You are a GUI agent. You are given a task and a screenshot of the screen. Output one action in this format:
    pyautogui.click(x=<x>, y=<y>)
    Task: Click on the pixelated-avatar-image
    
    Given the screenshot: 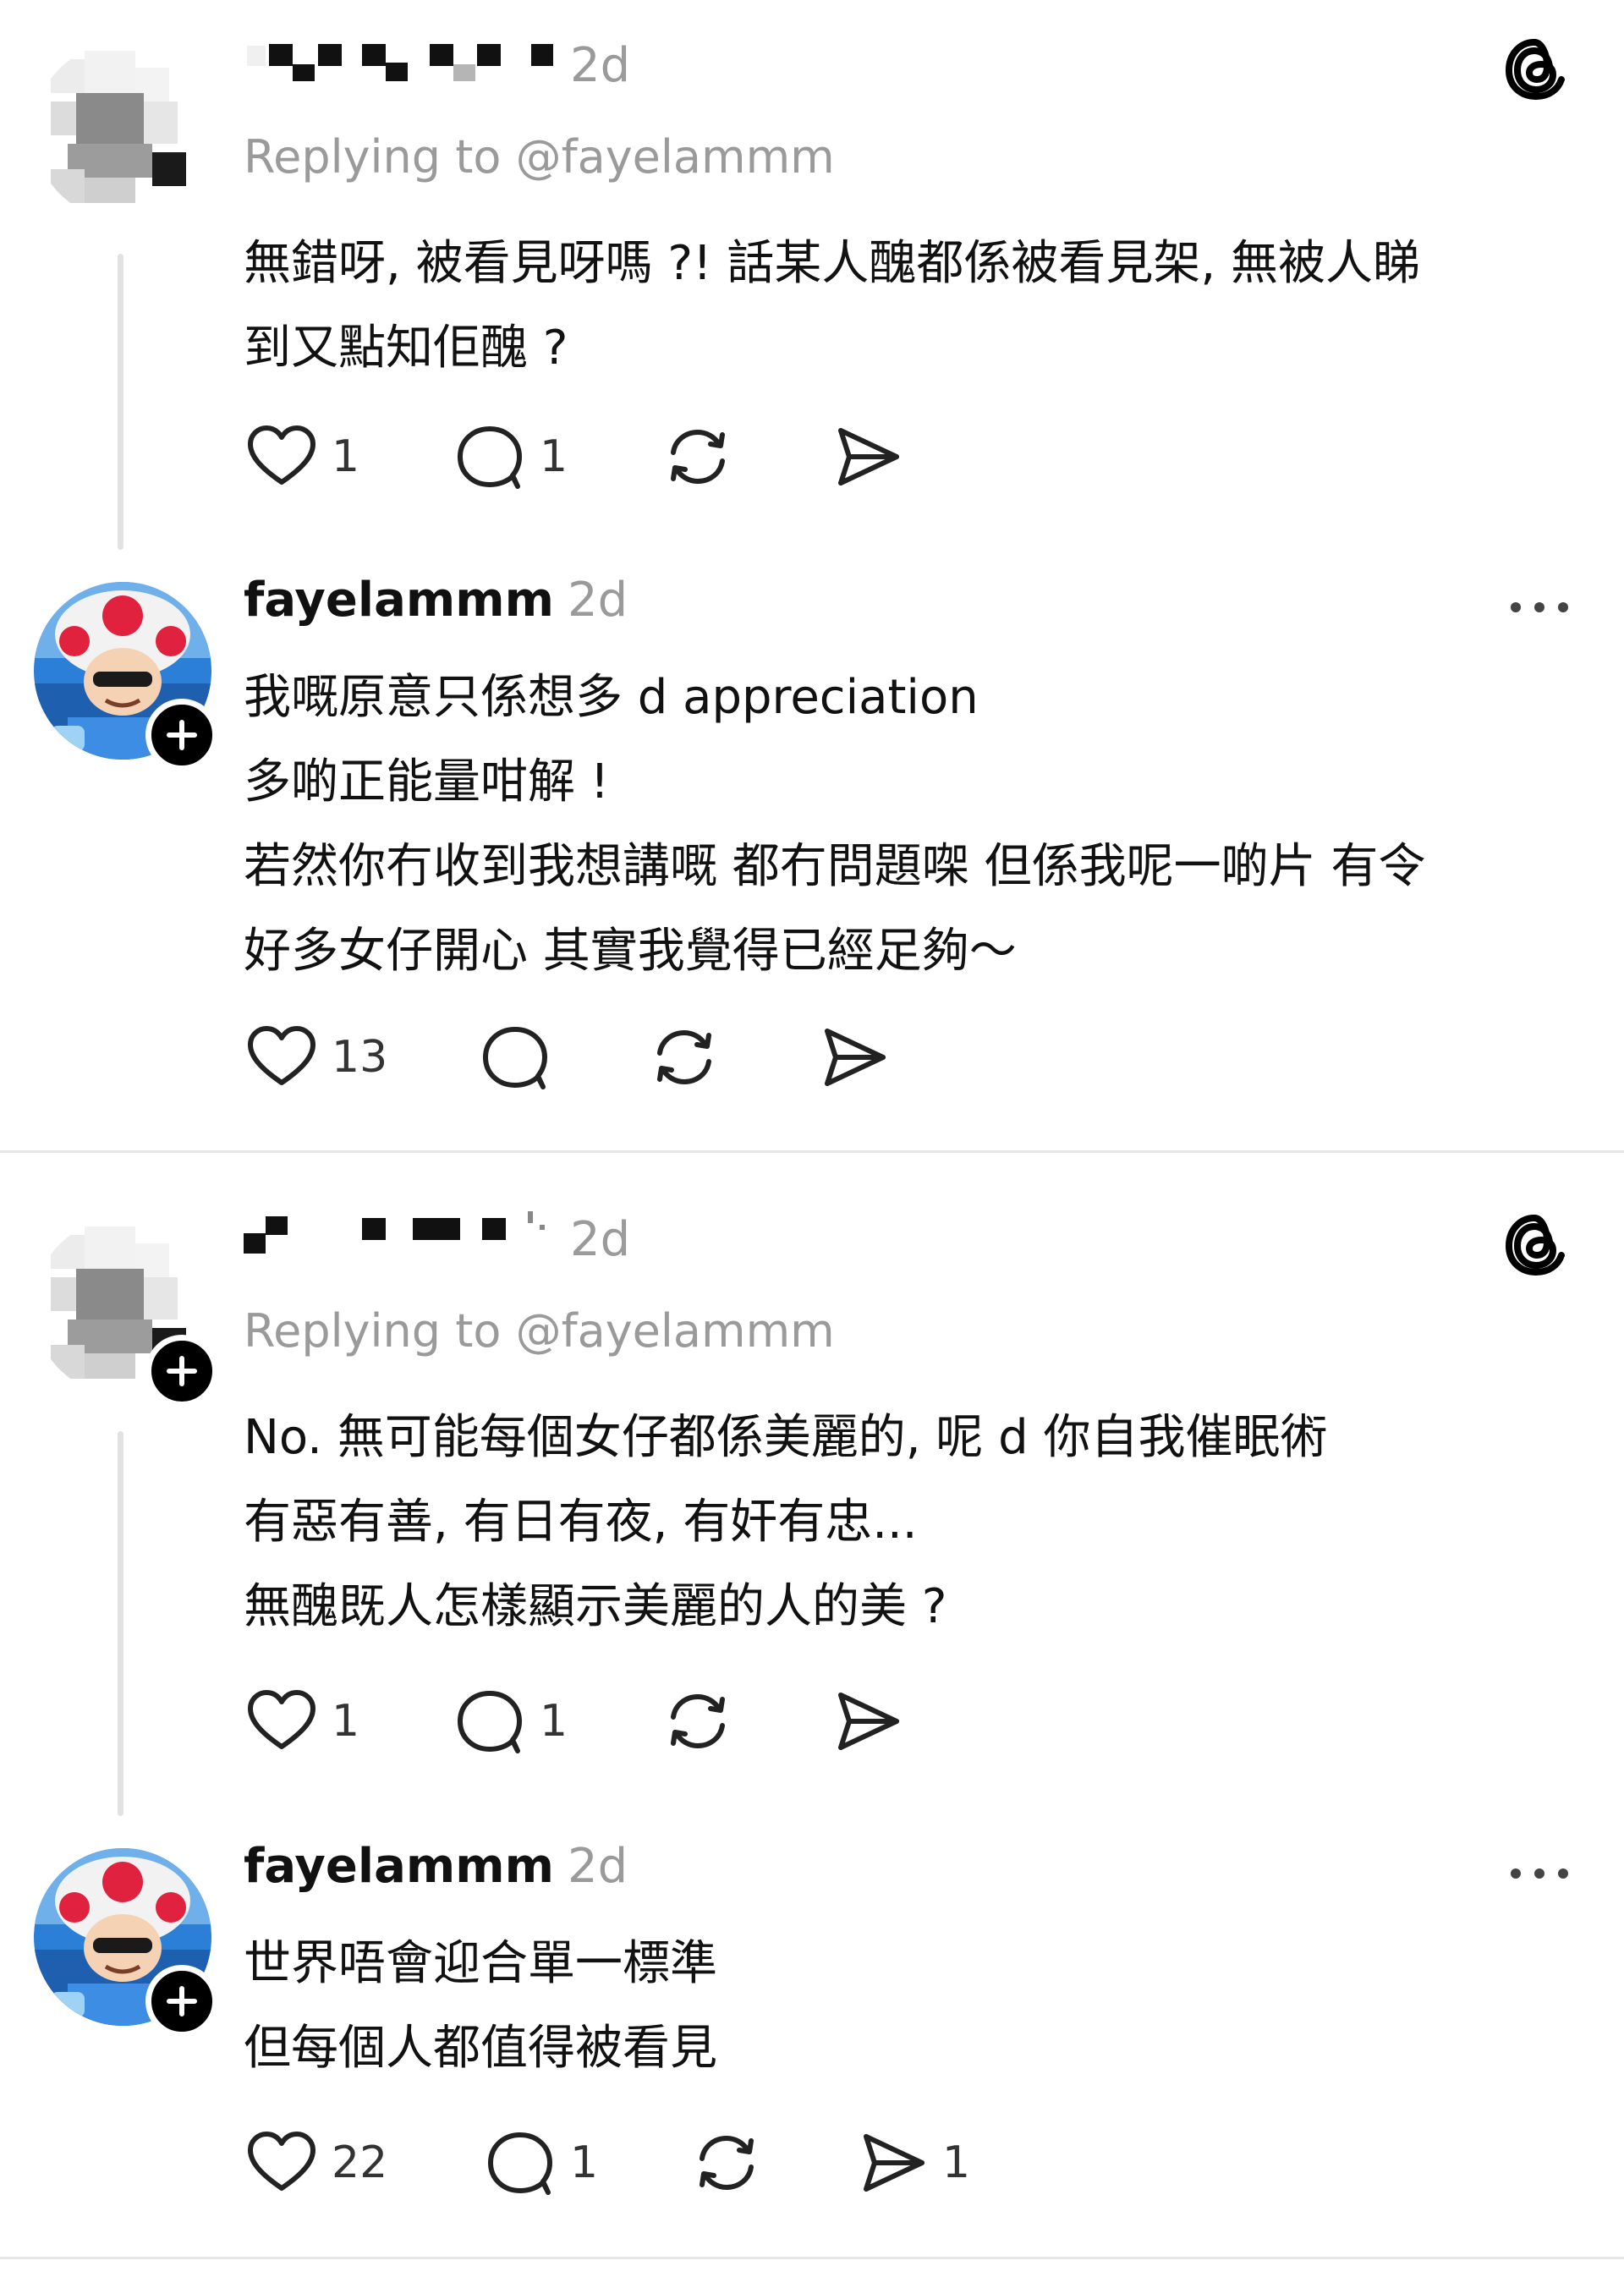 What is the action you would take?
    pyautogui.click(x=123, y=131)
    